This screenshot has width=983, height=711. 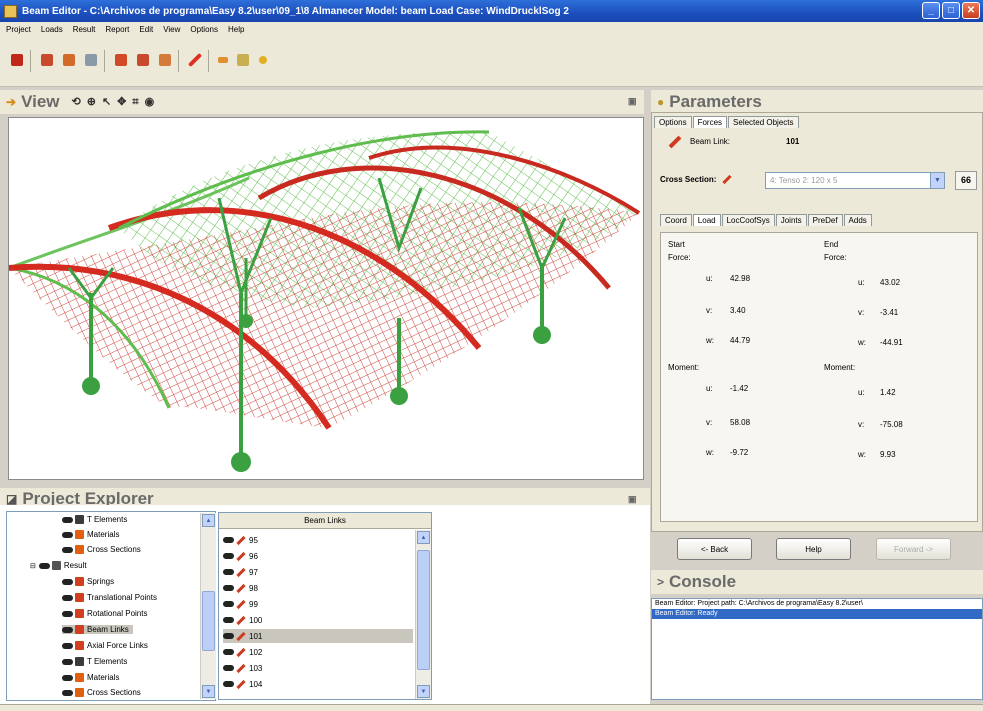 I want to click on subtab-load: Load, so click(x=706, y=220).